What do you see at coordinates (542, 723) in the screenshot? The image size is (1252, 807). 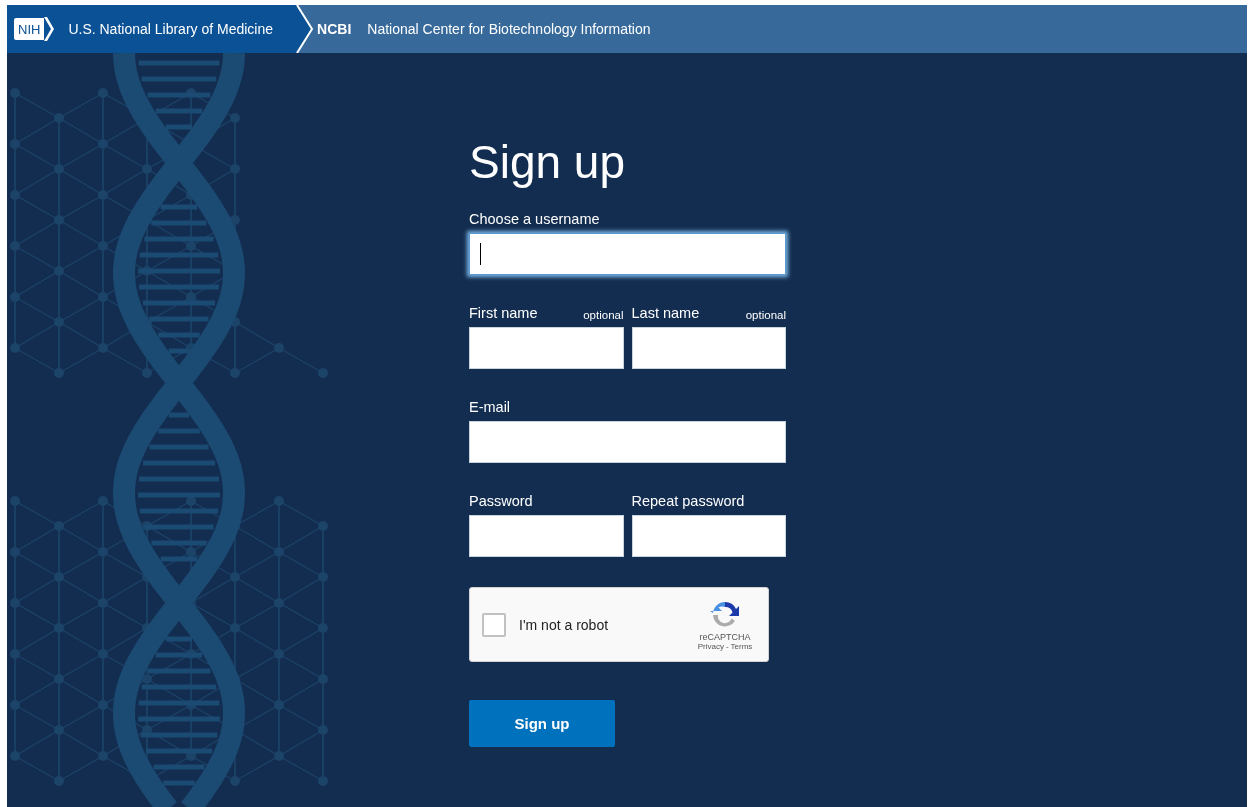 I see `sign-up-button: Sign up` at bounding box center [542, 723].